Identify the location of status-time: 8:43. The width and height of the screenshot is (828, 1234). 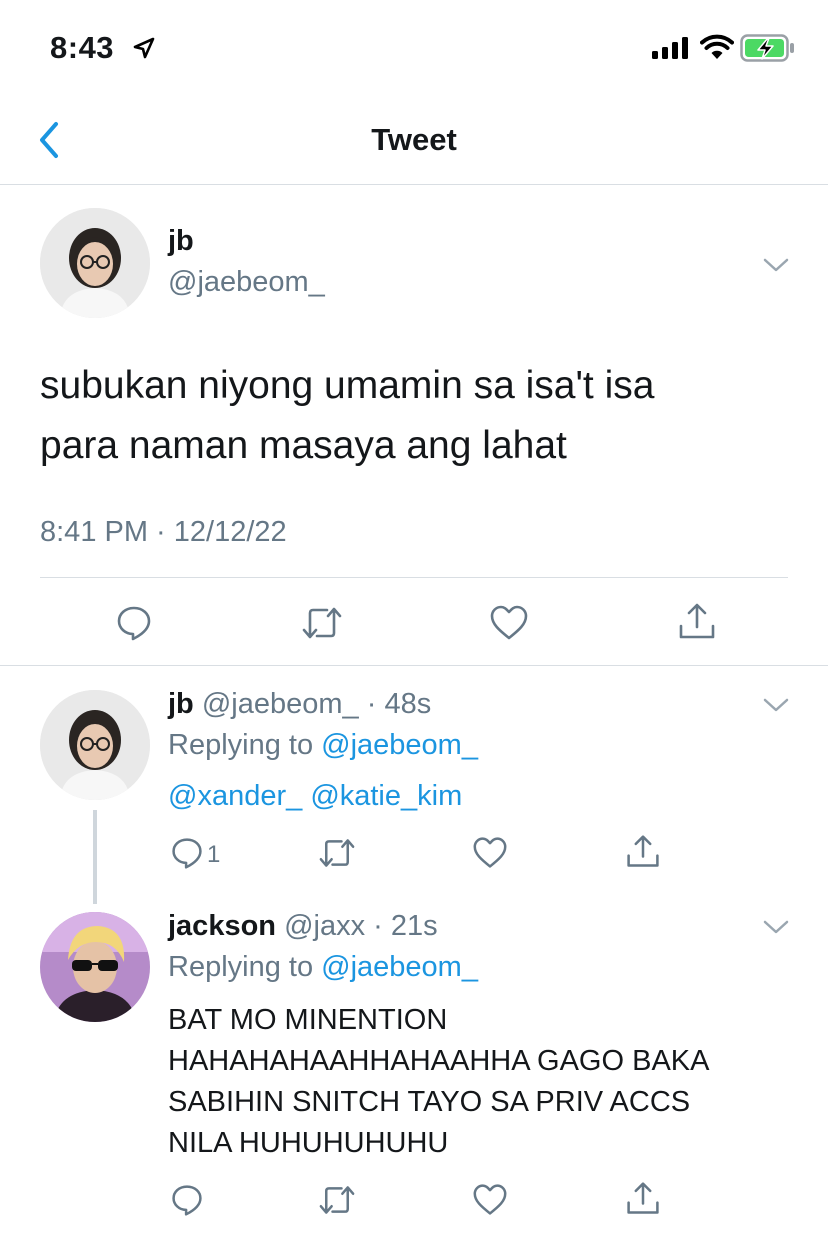
(82, 47).